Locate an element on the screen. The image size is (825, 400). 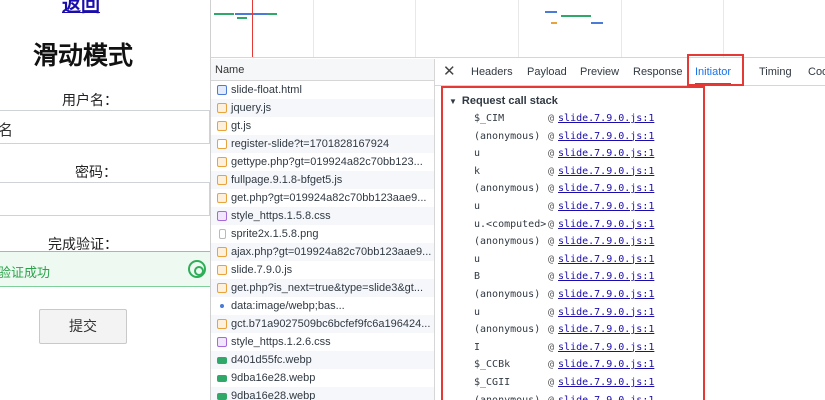
request-name: style_https.1.2.6.css is located at coordinates (281, 342).